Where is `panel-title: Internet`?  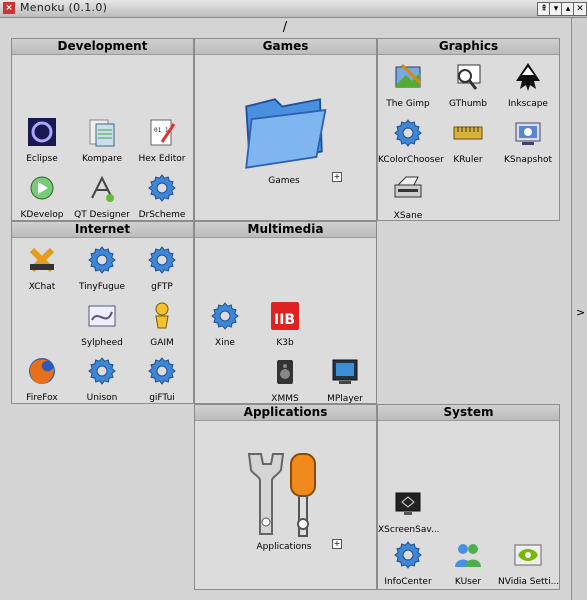
panel-title: Internet is located at coordinates (102, 230).